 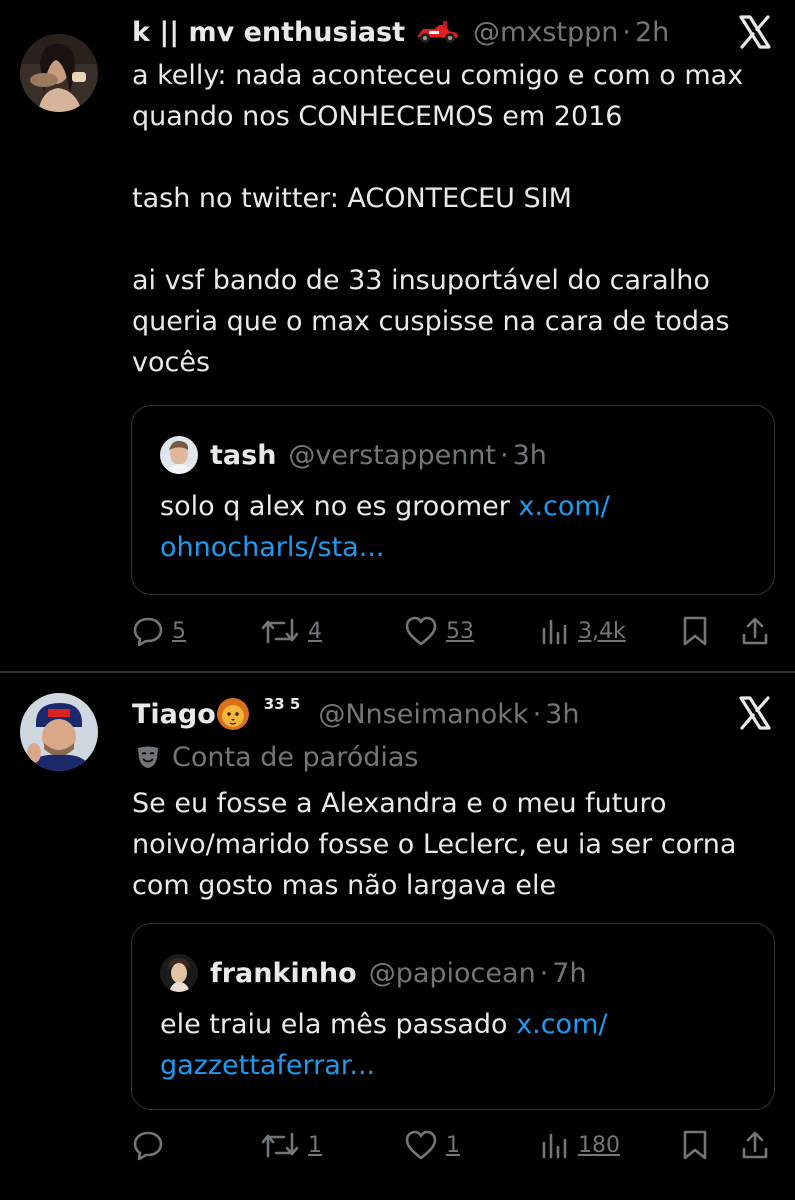 I want to click on tweet-actions: 5 4 53 3,4k, so click(x=452, y=631).